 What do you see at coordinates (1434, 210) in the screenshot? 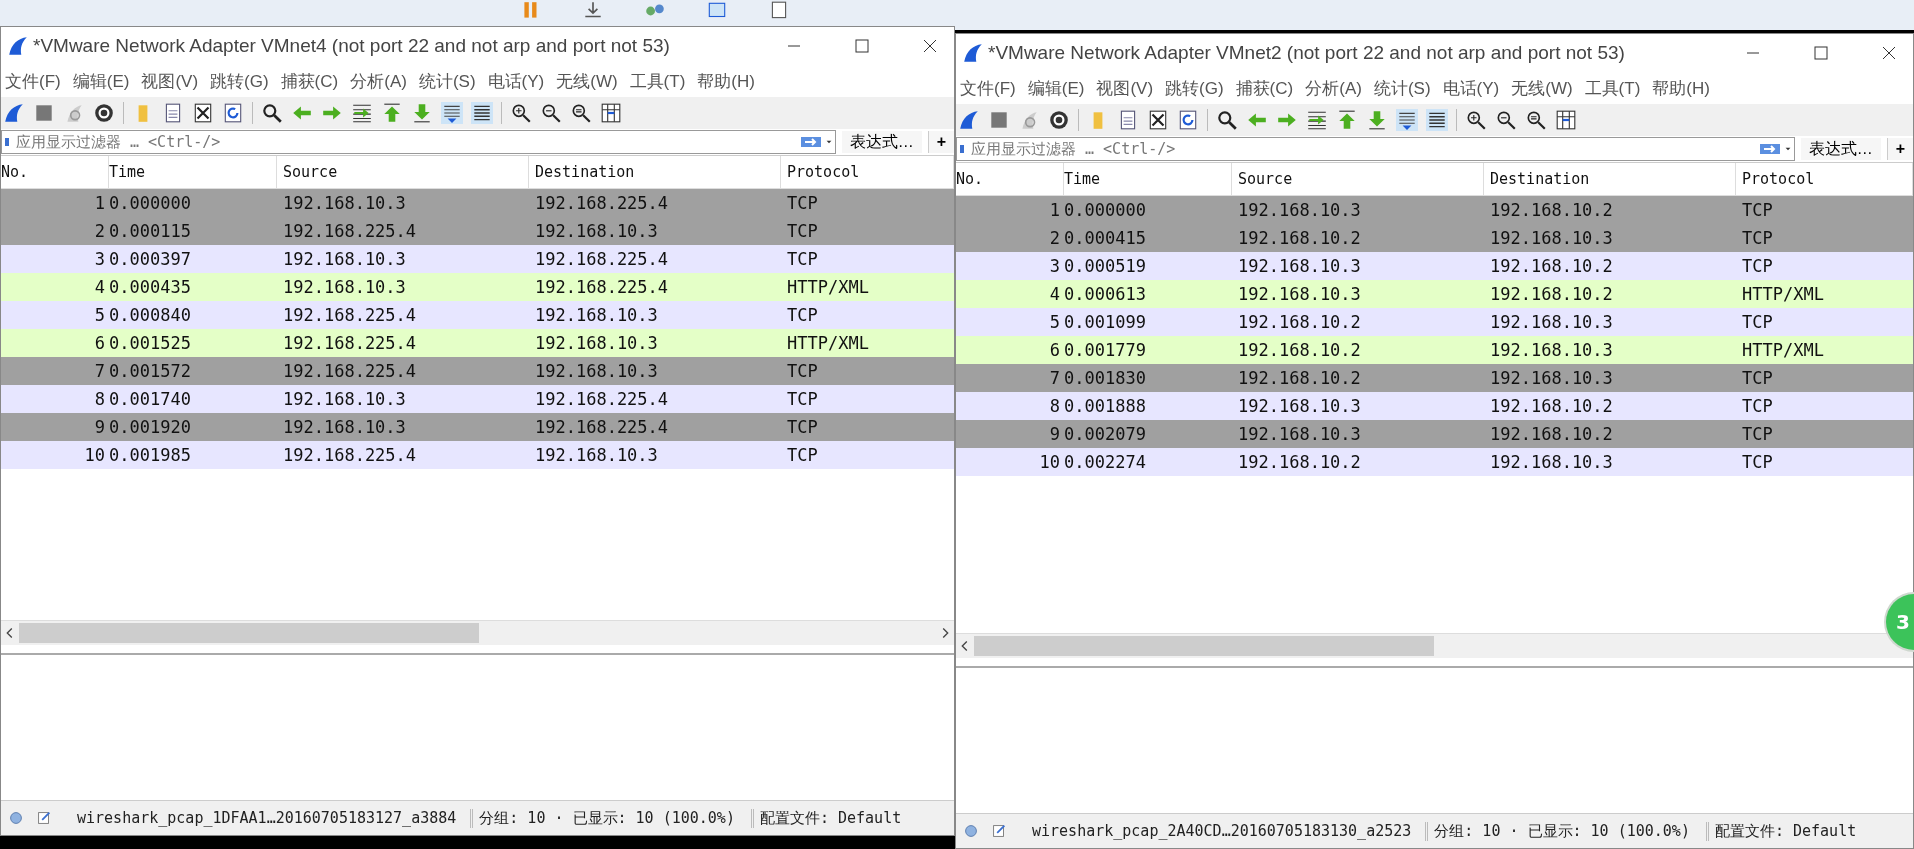
I see `packet-row: 1 0.000000 192.168.10.3 192.168.10.2 TCP` at bounding box center [1434, 210].